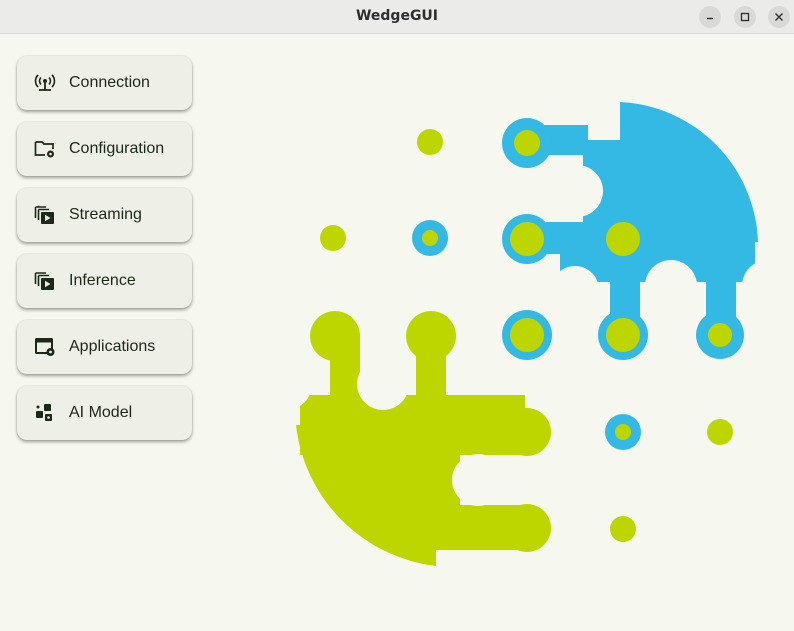 Image resolution: width=794 pixels, height=631 pixels. Describe the element at coordinates (45, 347) in the screenshot. I see `window-gear-icon` at that location.